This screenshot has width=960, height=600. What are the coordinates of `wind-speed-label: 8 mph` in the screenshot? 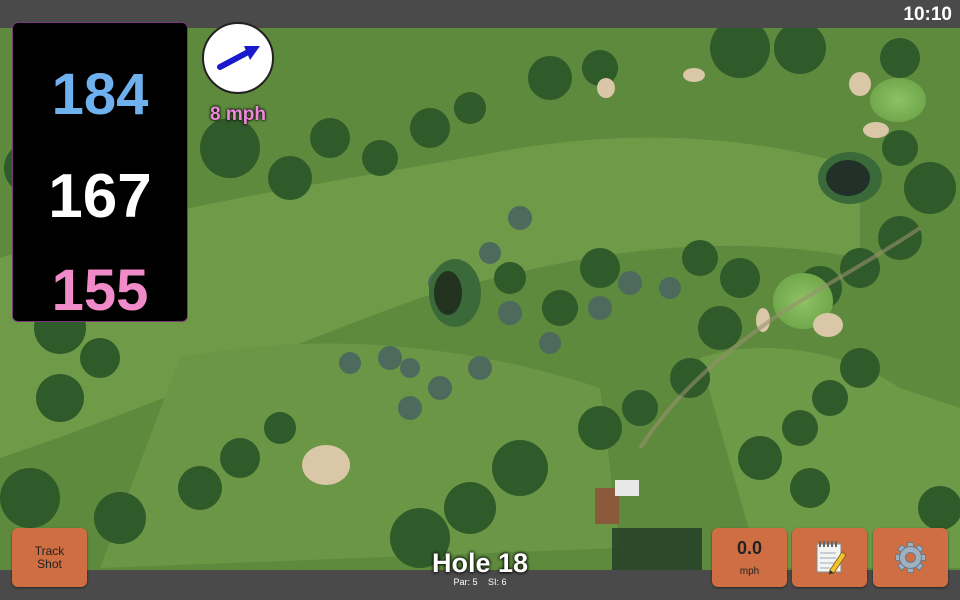 It's located at (238, 114).